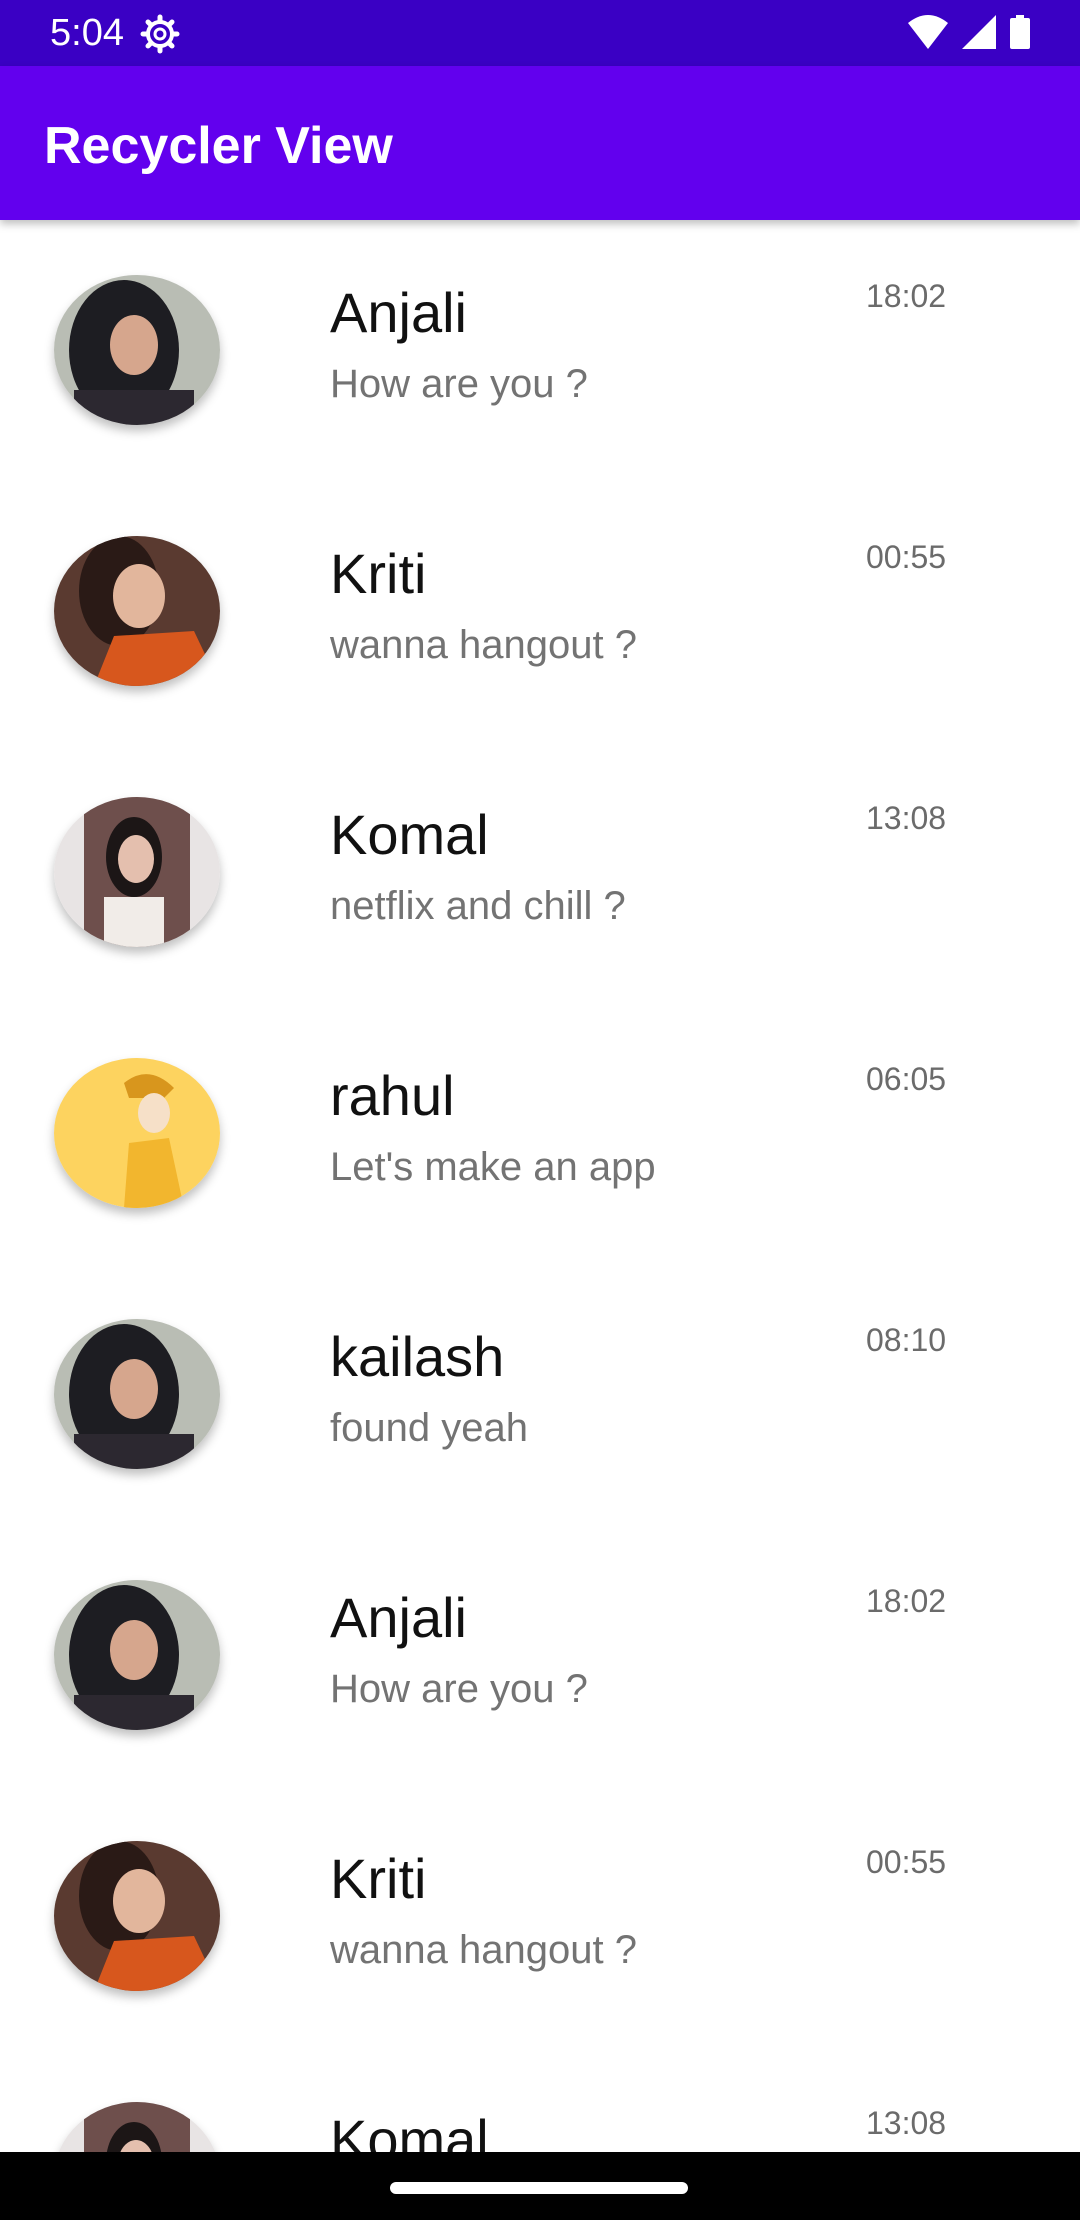 The image size is (1080, 2220). What do you see at coordinates (906, 1340) in the screenshot?
I see `message-time: 08:10` at bounding box center [906, 1340].